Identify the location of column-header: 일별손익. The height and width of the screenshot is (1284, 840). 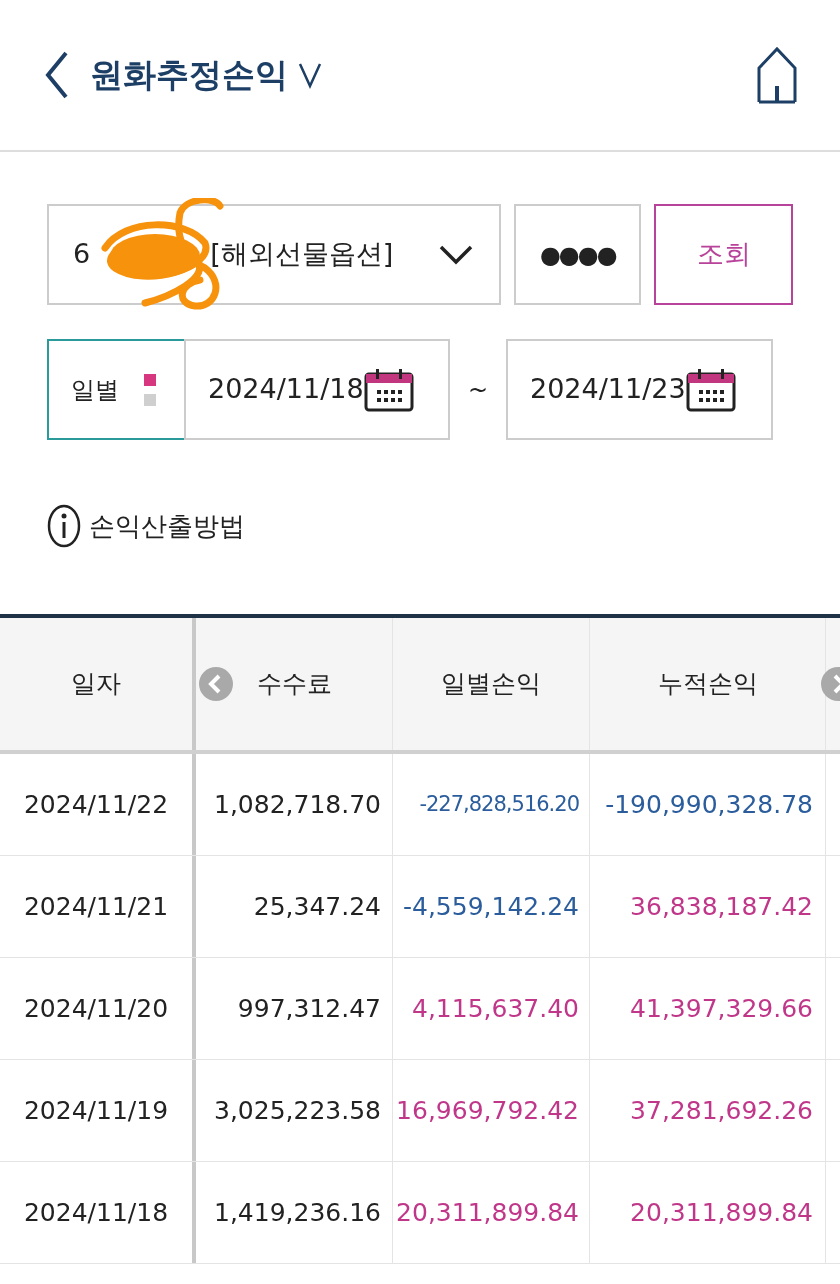
(491, 684).